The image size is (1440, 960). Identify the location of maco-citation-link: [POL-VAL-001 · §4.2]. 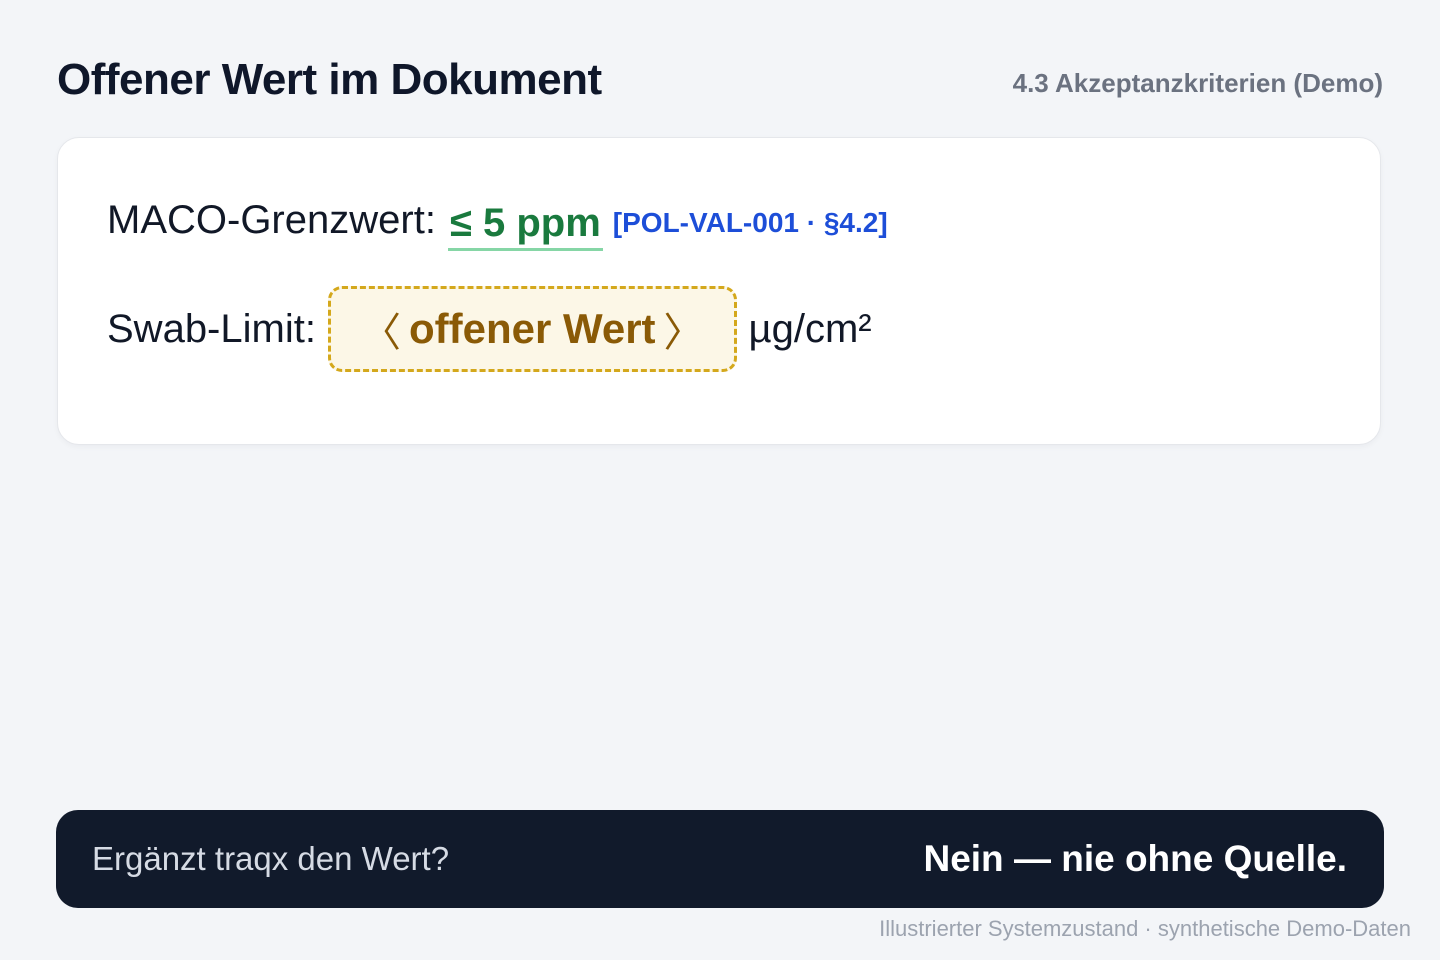
(750, 223).